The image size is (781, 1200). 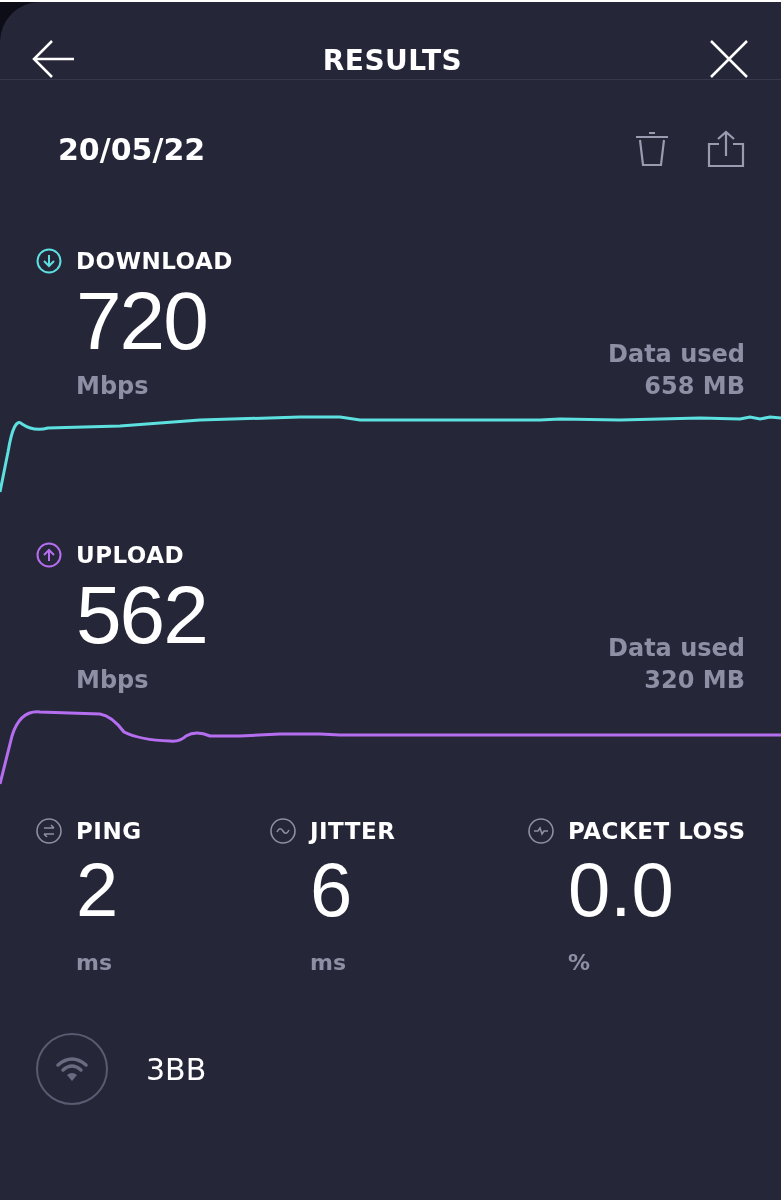 What do you see at coordinates (98, 890) in the screenshot?
I see `stat-value: 2` at bounding box center [98, 890].